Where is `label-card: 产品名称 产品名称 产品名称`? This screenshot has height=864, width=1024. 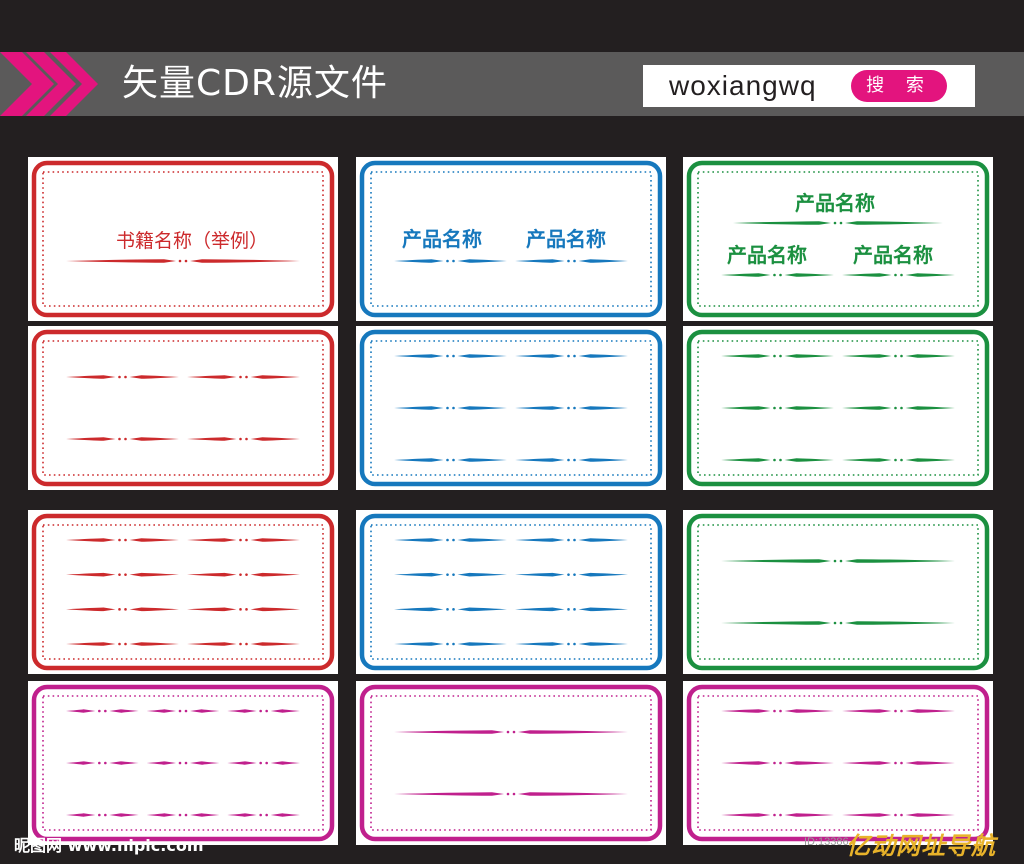 label-card: 产品名称 产品名称 产品名称 is located at coordinates (838, 239).